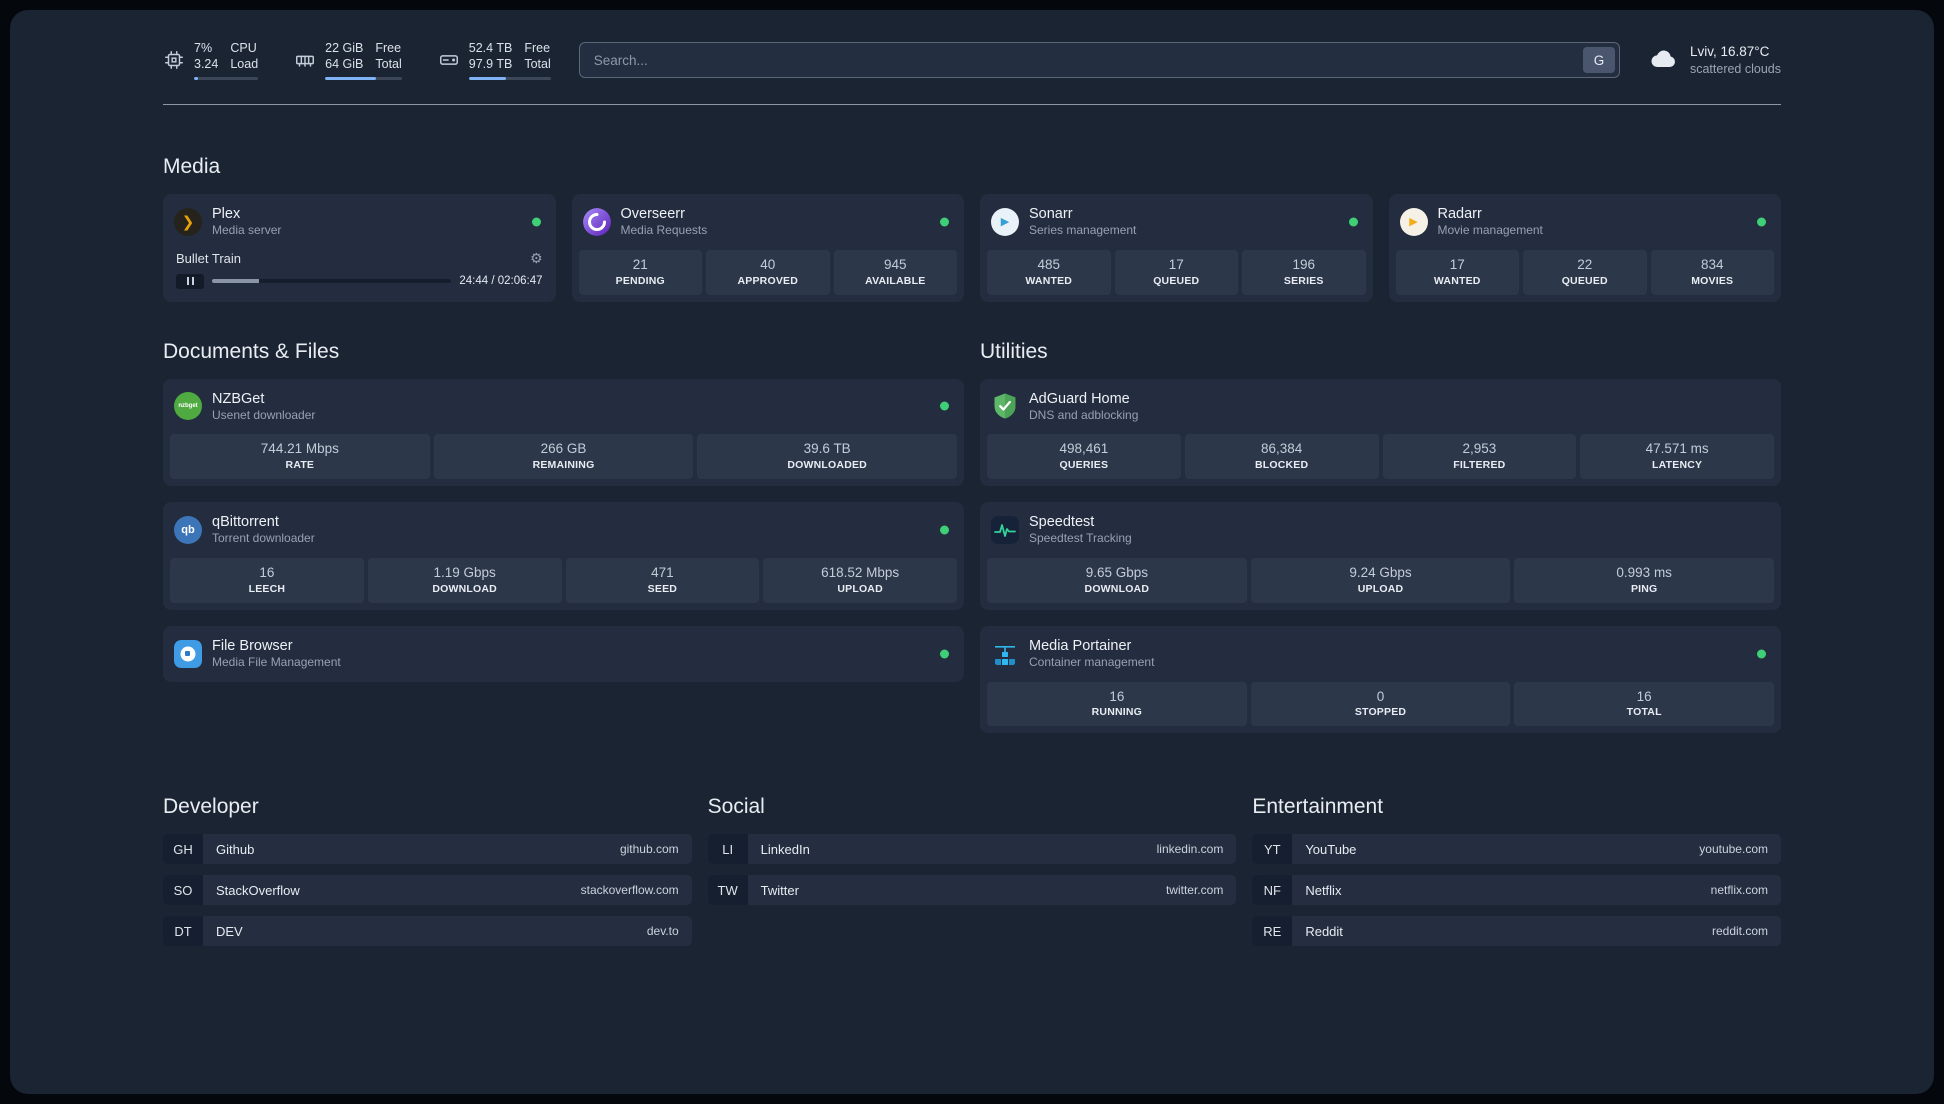 The image size is (1944, 1104). I want to click on stat-tile: 196 SERIES, so click(1304, 272).